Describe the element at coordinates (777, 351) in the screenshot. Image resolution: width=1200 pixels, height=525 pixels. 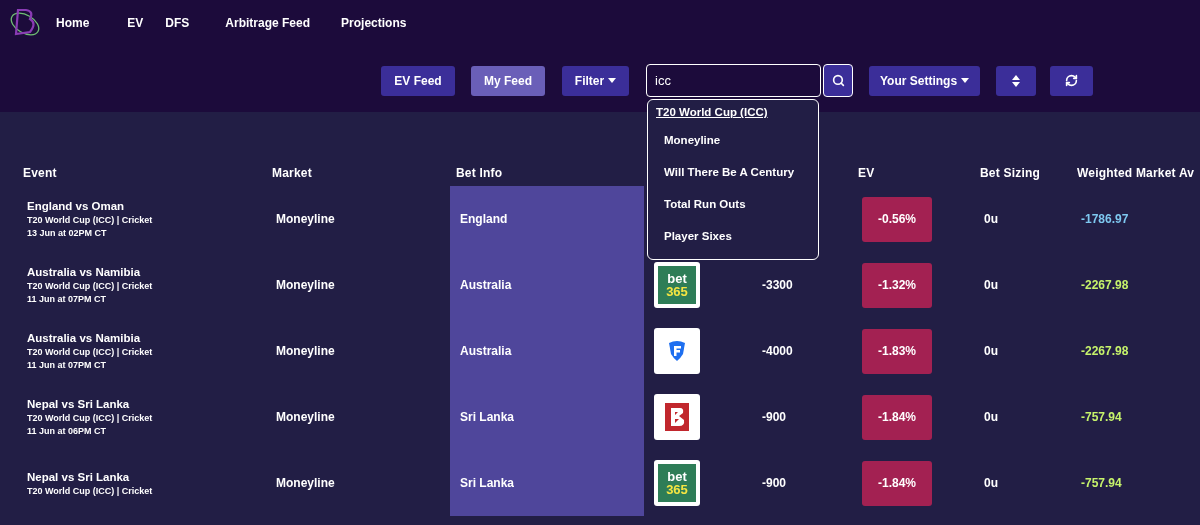
I see `book-price: -4000` at that location.